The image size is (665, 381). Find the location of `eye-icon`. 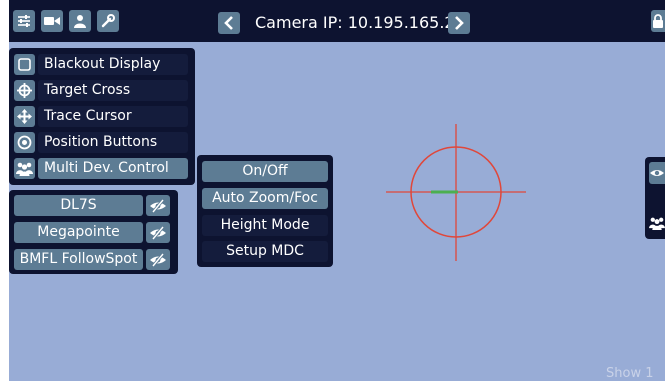

eye-icon is located at coordinates (657, 173).